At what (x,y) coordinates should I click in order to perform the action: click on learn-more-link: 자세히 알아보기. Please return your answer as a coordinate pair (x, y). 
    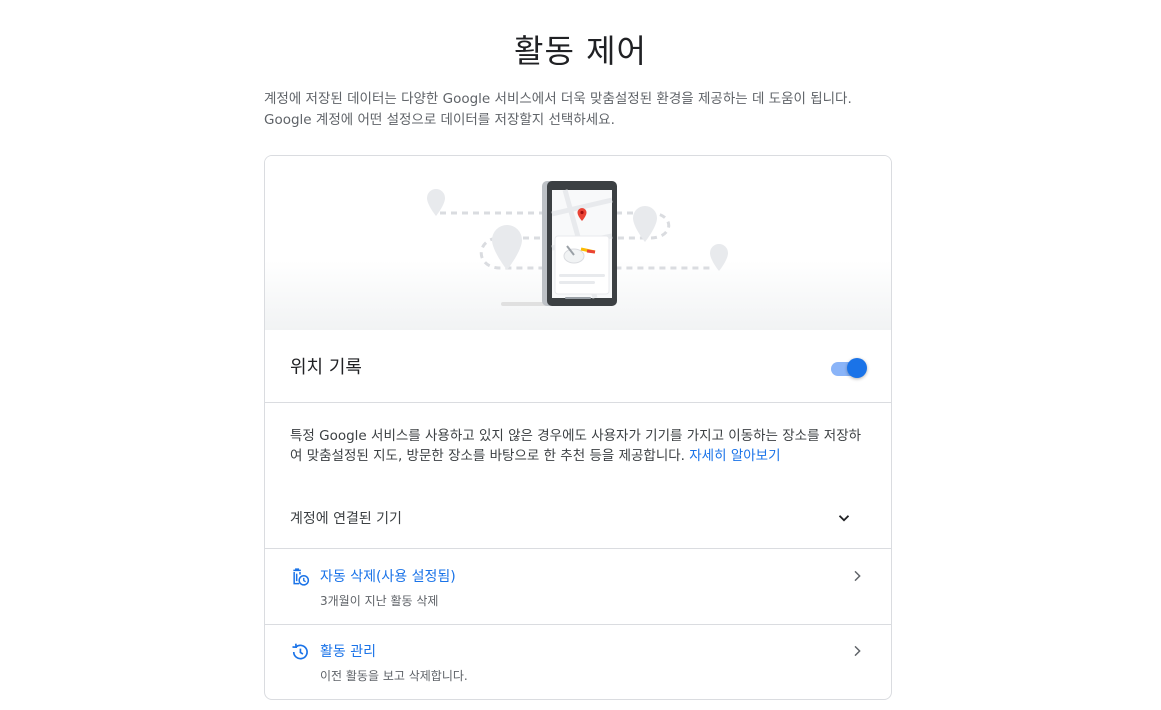
    Looking at the image, I should click on (734, 456).